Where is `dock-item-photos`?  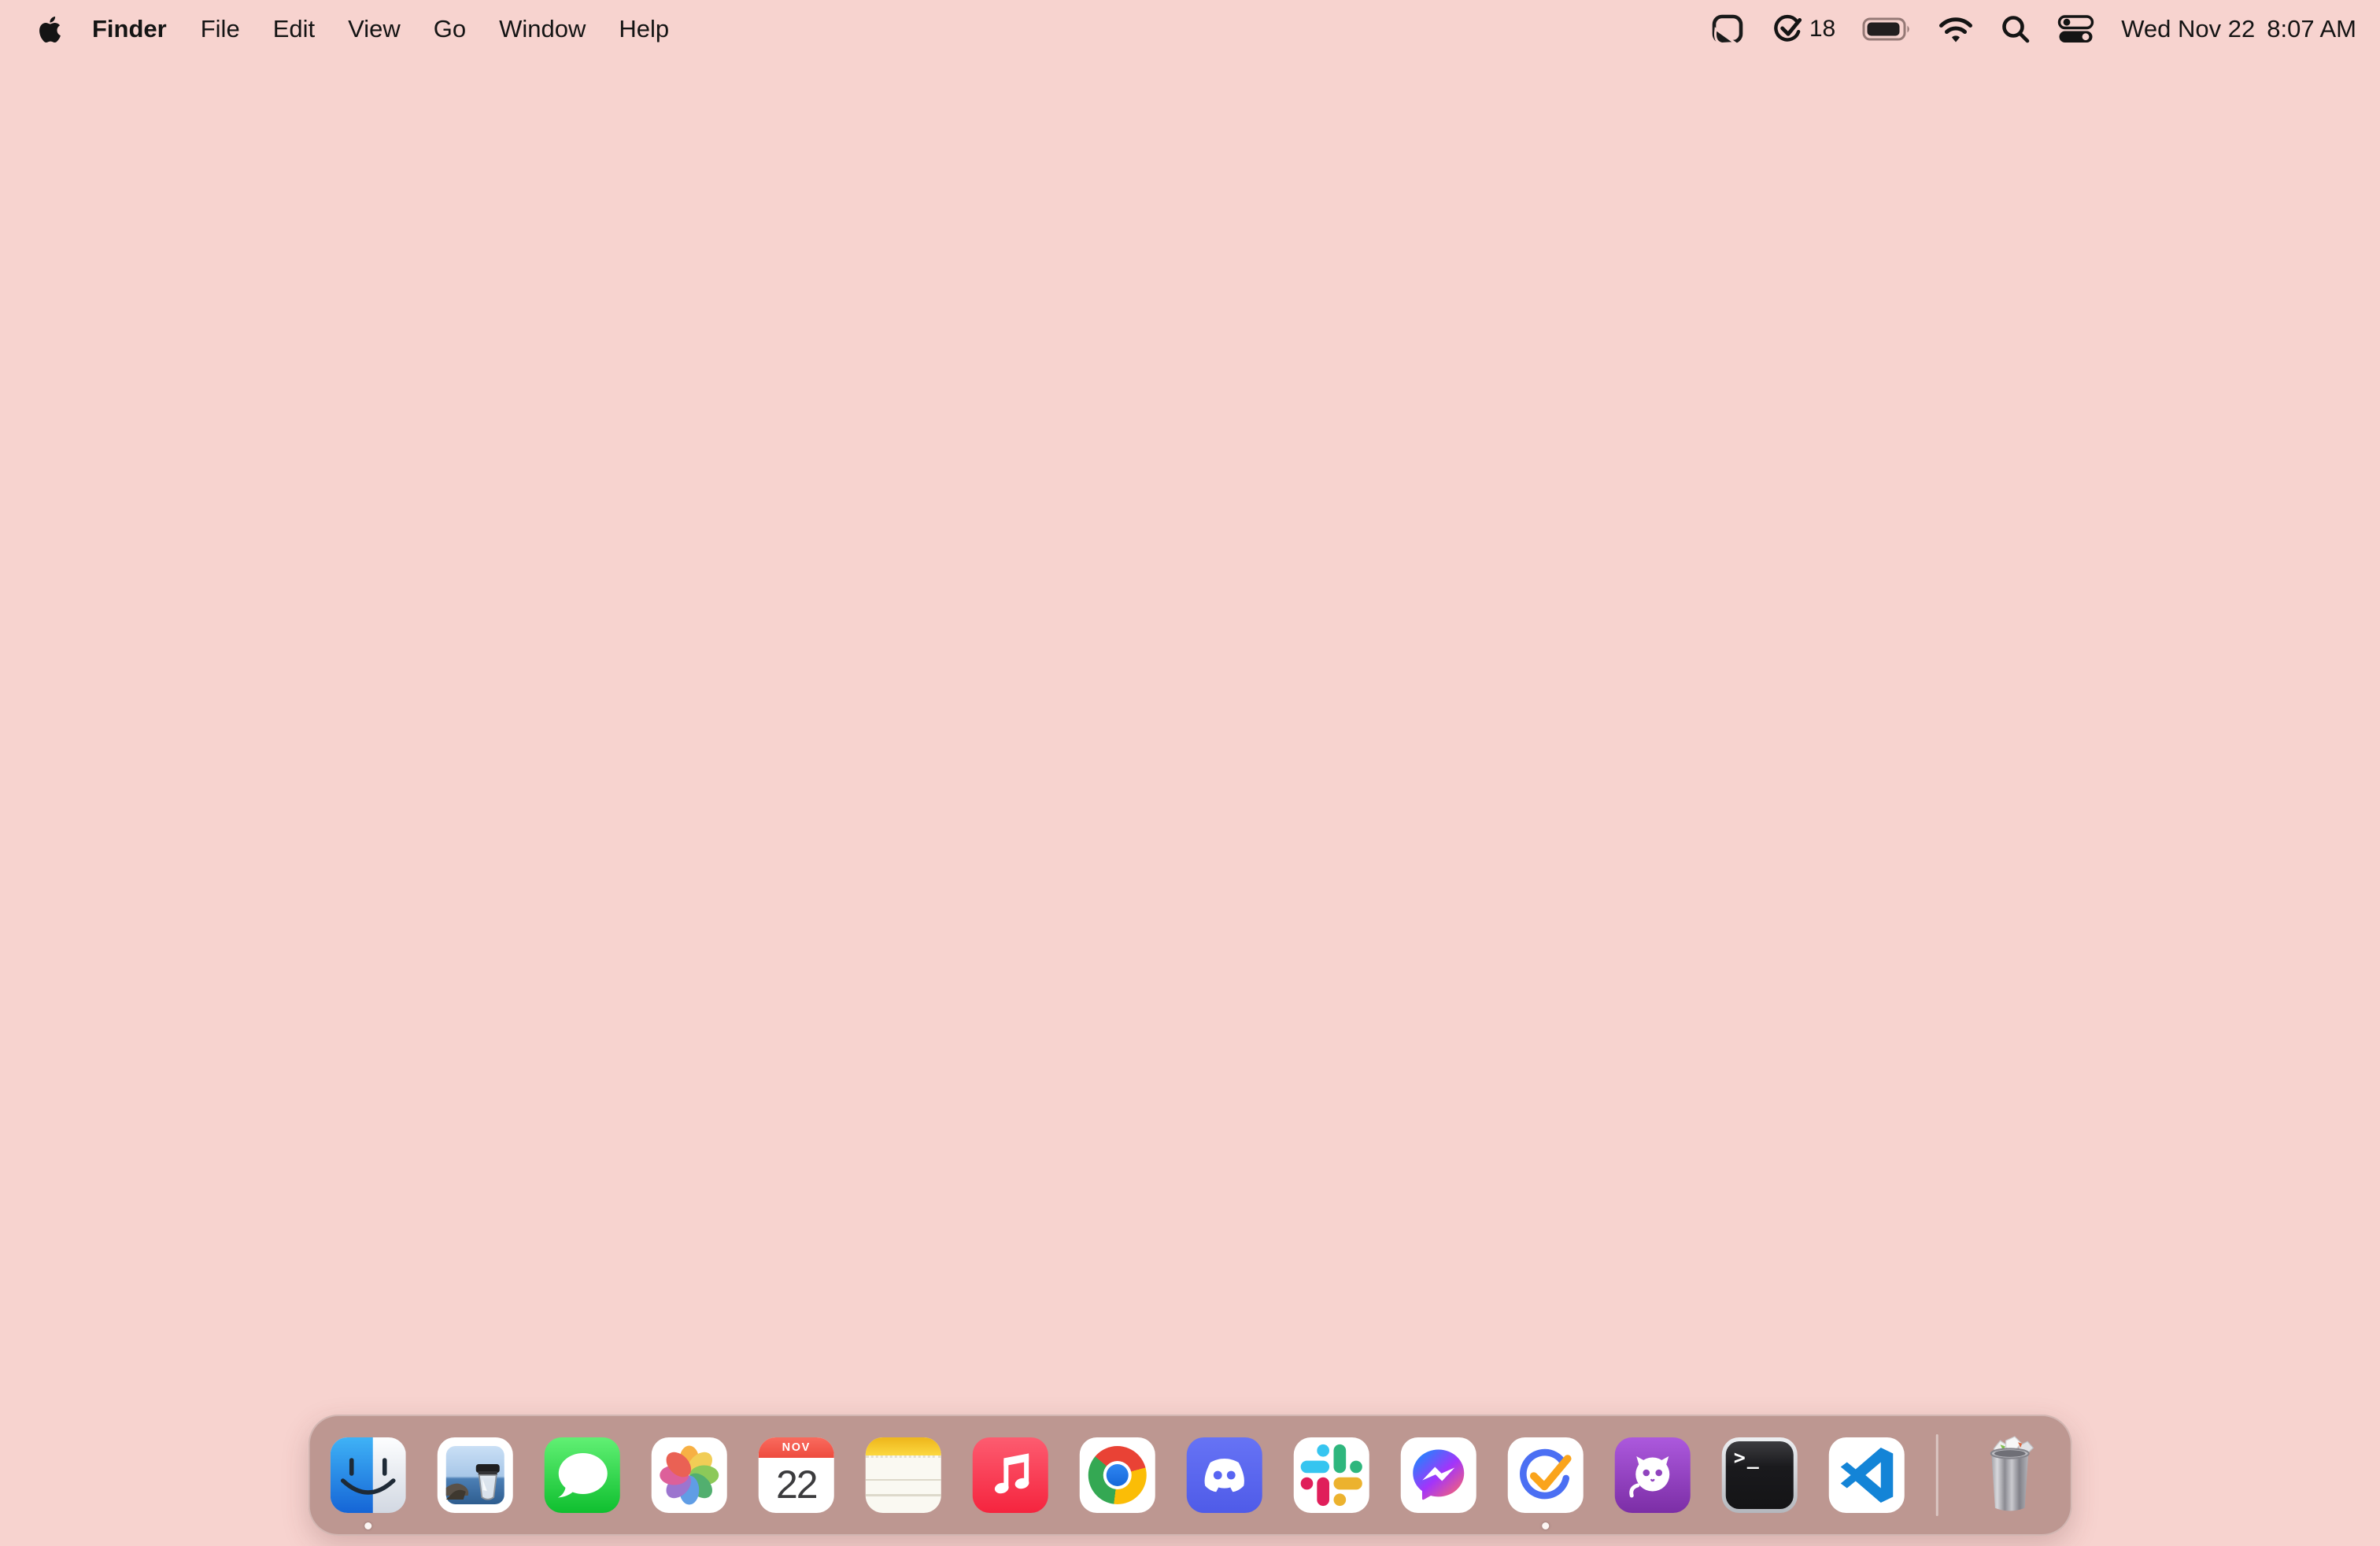 dock-item-photos is located at coordinates (689, 1475).